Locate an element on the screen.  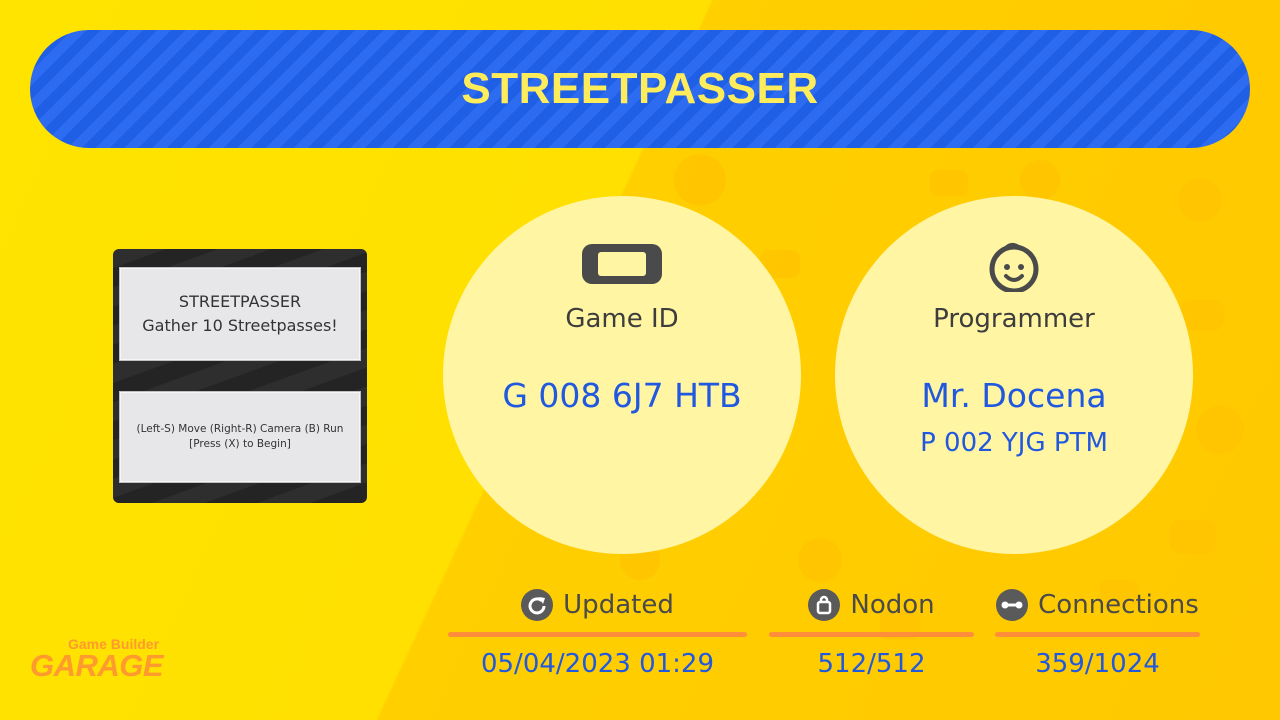
updated-label: Updated is located at coordinates (618, 605).